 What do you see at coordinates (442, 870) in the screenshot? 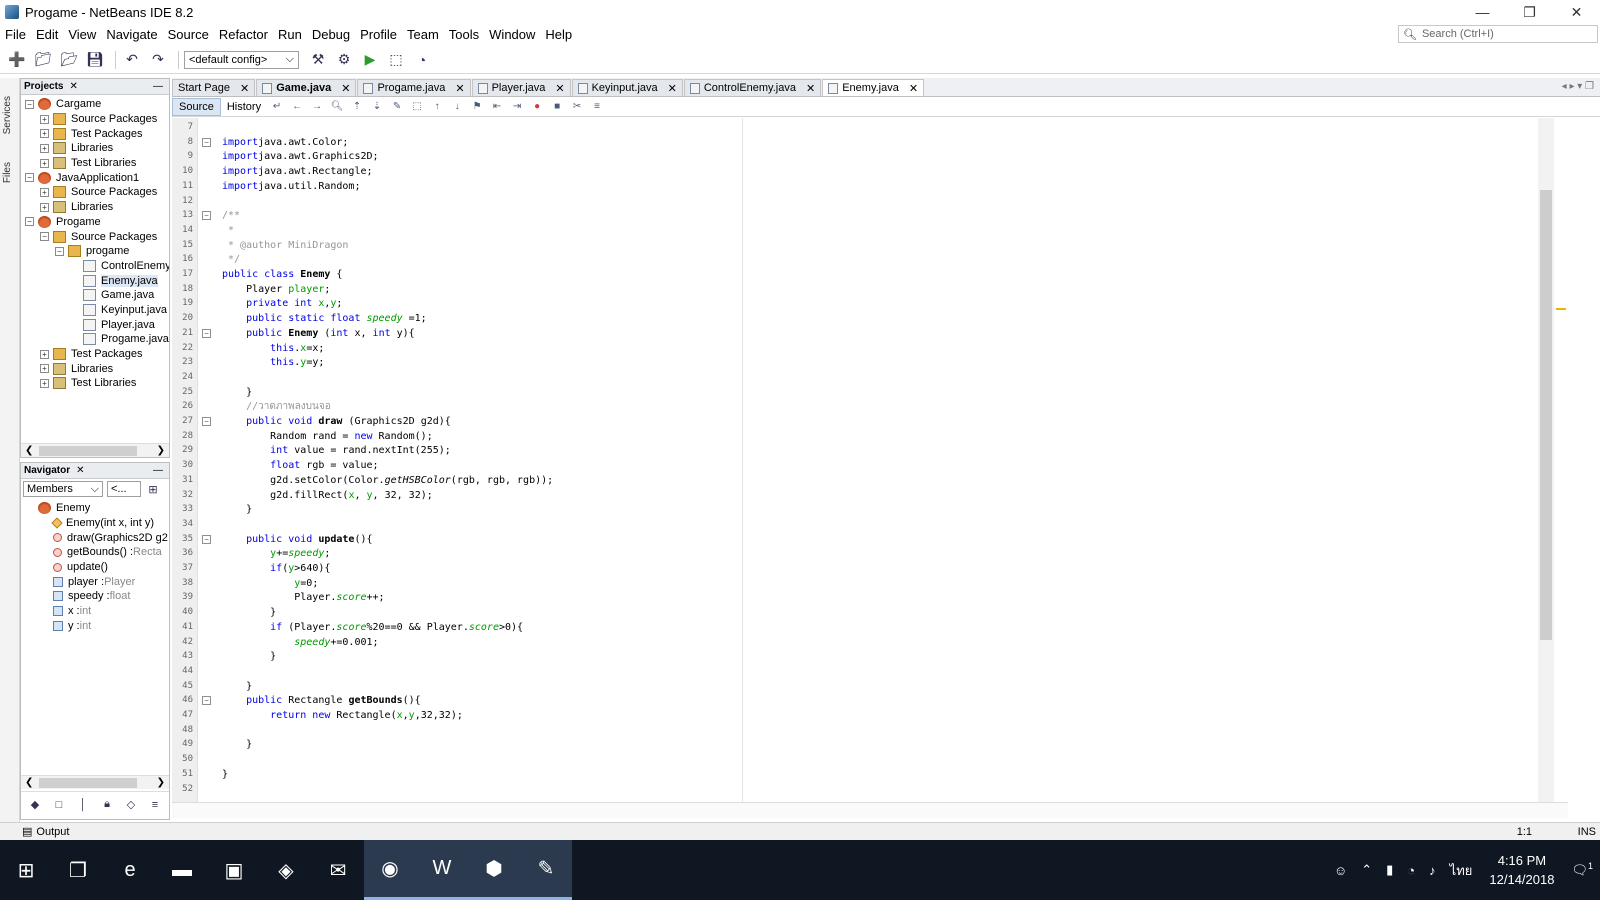
I see `word-icon: W` at bounding box center [442, 870].